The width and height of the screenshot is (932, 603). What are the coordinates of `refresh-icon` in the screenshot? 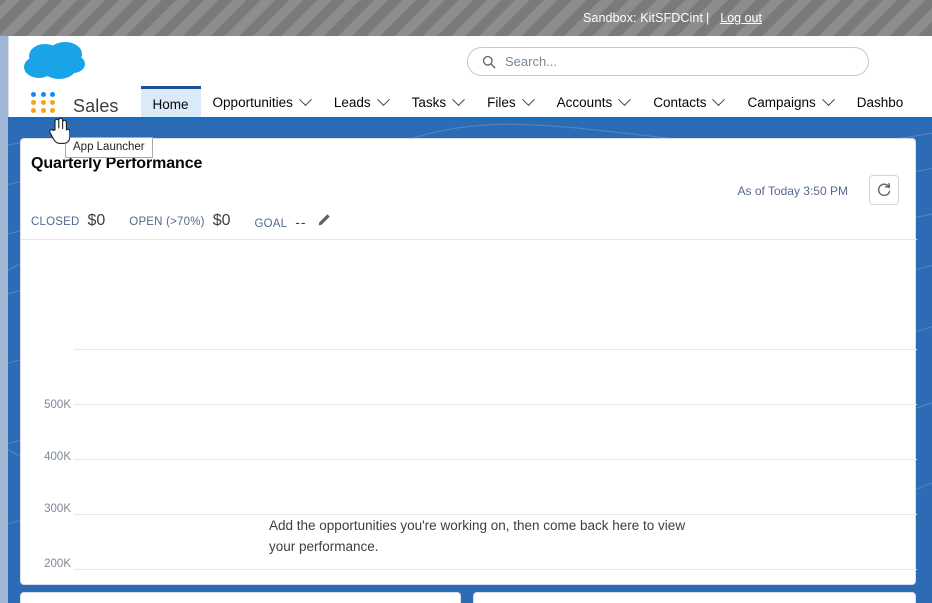 It's located at (884, 189).